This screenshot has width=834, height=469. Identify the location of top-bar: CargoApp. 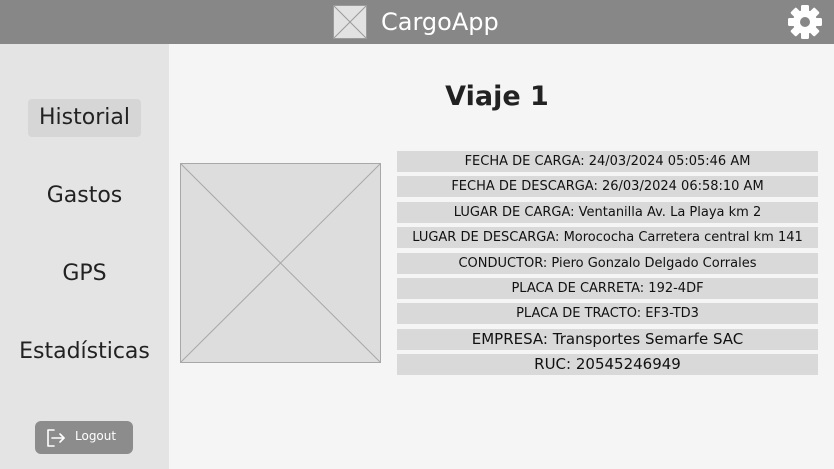
(417, 22).